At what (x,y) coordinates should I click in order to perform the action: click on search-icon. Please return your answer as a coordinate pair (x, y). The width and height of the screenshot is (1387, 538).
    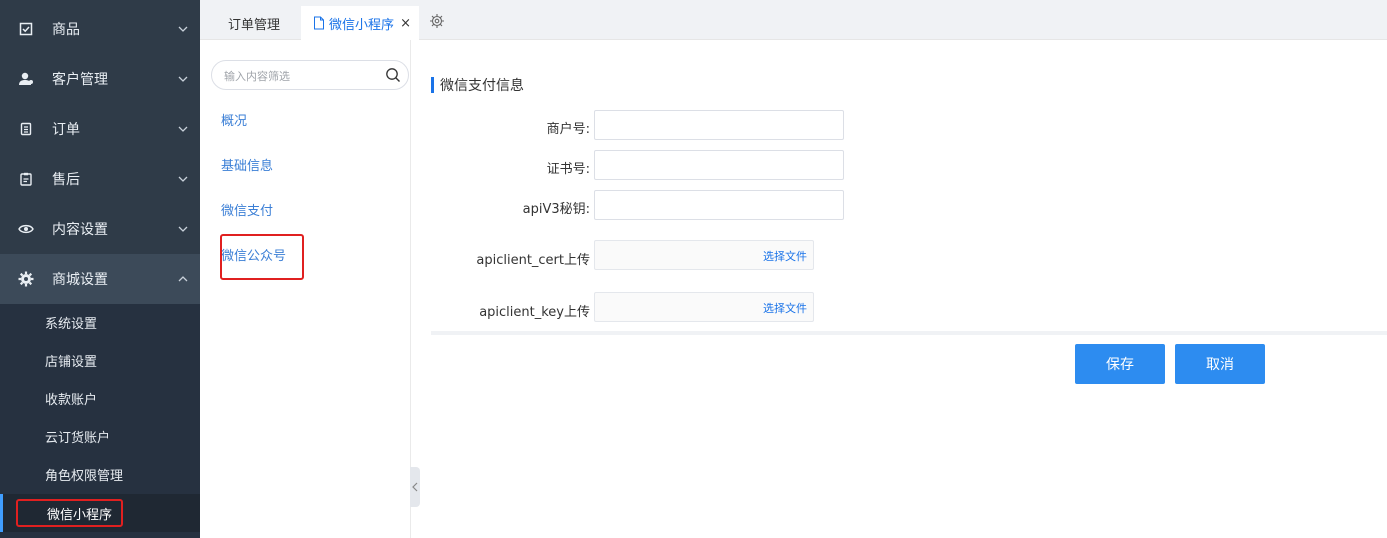
    Looking at the image, I should click on (393, 75).